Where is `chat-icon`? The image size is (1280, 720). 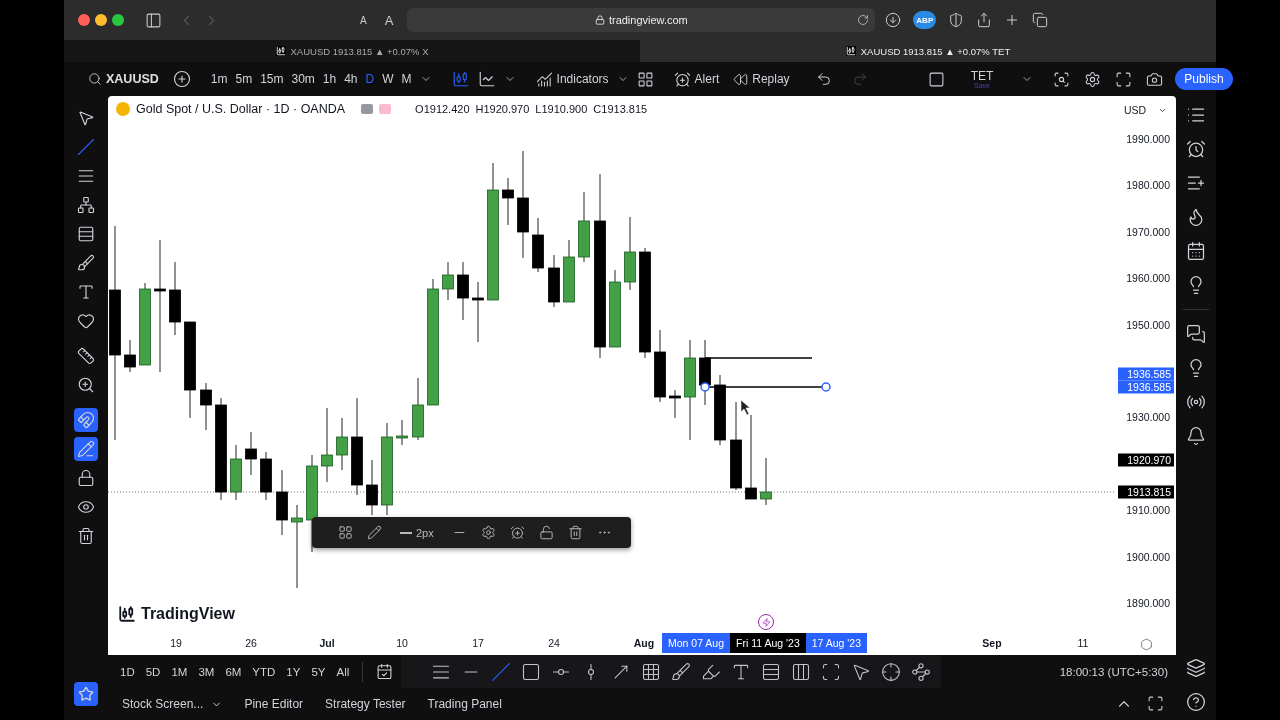
chat-icon is located at coordinates (1196, 334).